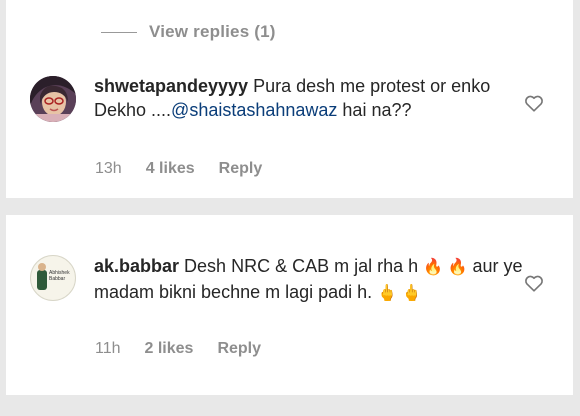 Image resolution: width=580 pixels, height=416 pixels. I want to click on mention-link: @shaistashahnawaz, so click(254, 110).